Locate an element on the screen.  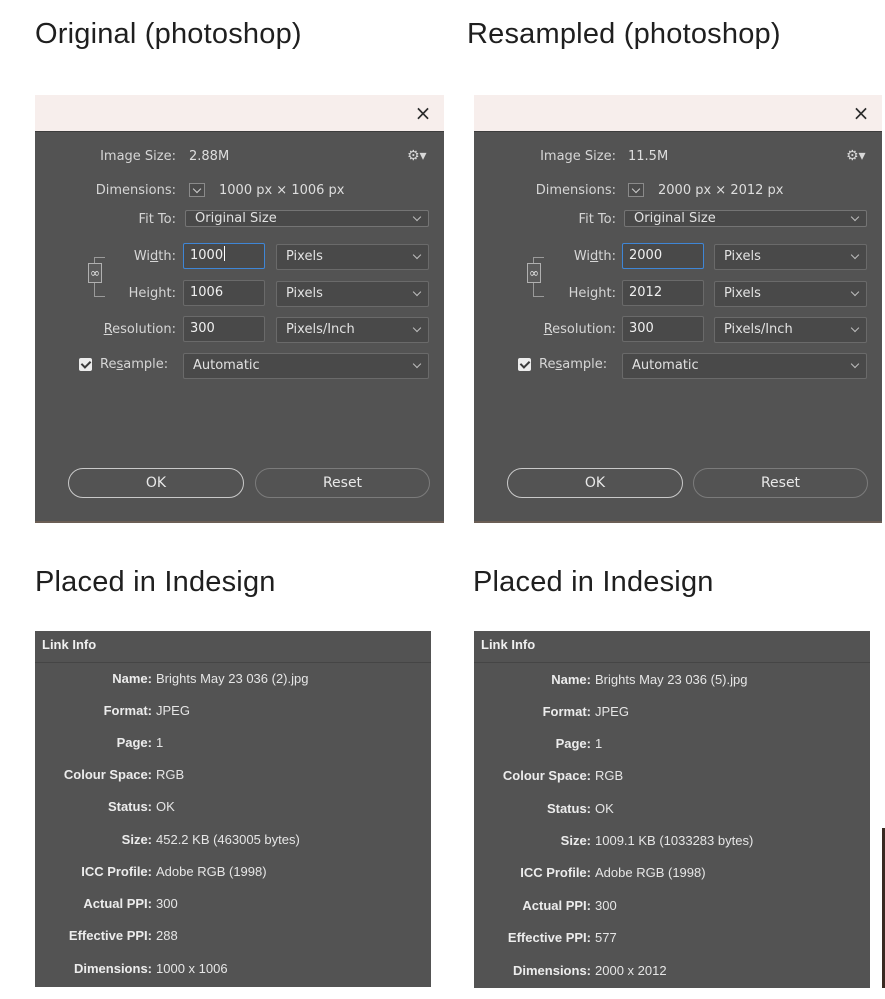
colour-space-label: Colour Space: is located at coordinates (107, 774).